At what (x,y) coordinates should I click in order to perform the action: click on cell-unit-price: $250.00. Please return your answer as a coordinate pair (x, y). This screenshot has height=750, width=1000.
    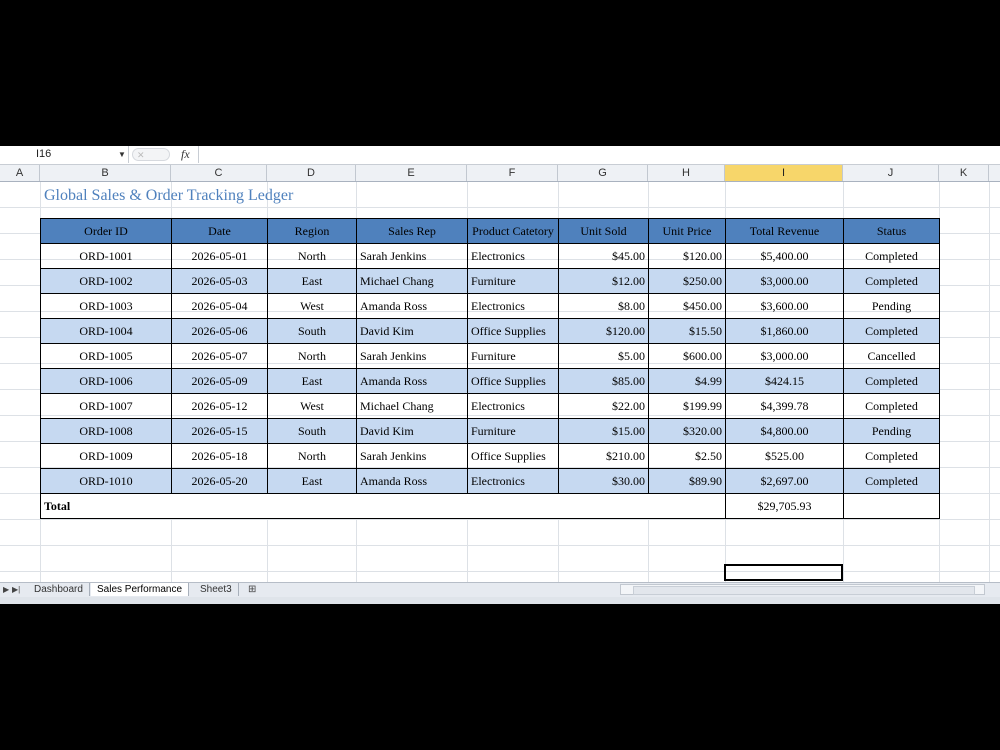
    Looking at the image, I should click on (687, 281).